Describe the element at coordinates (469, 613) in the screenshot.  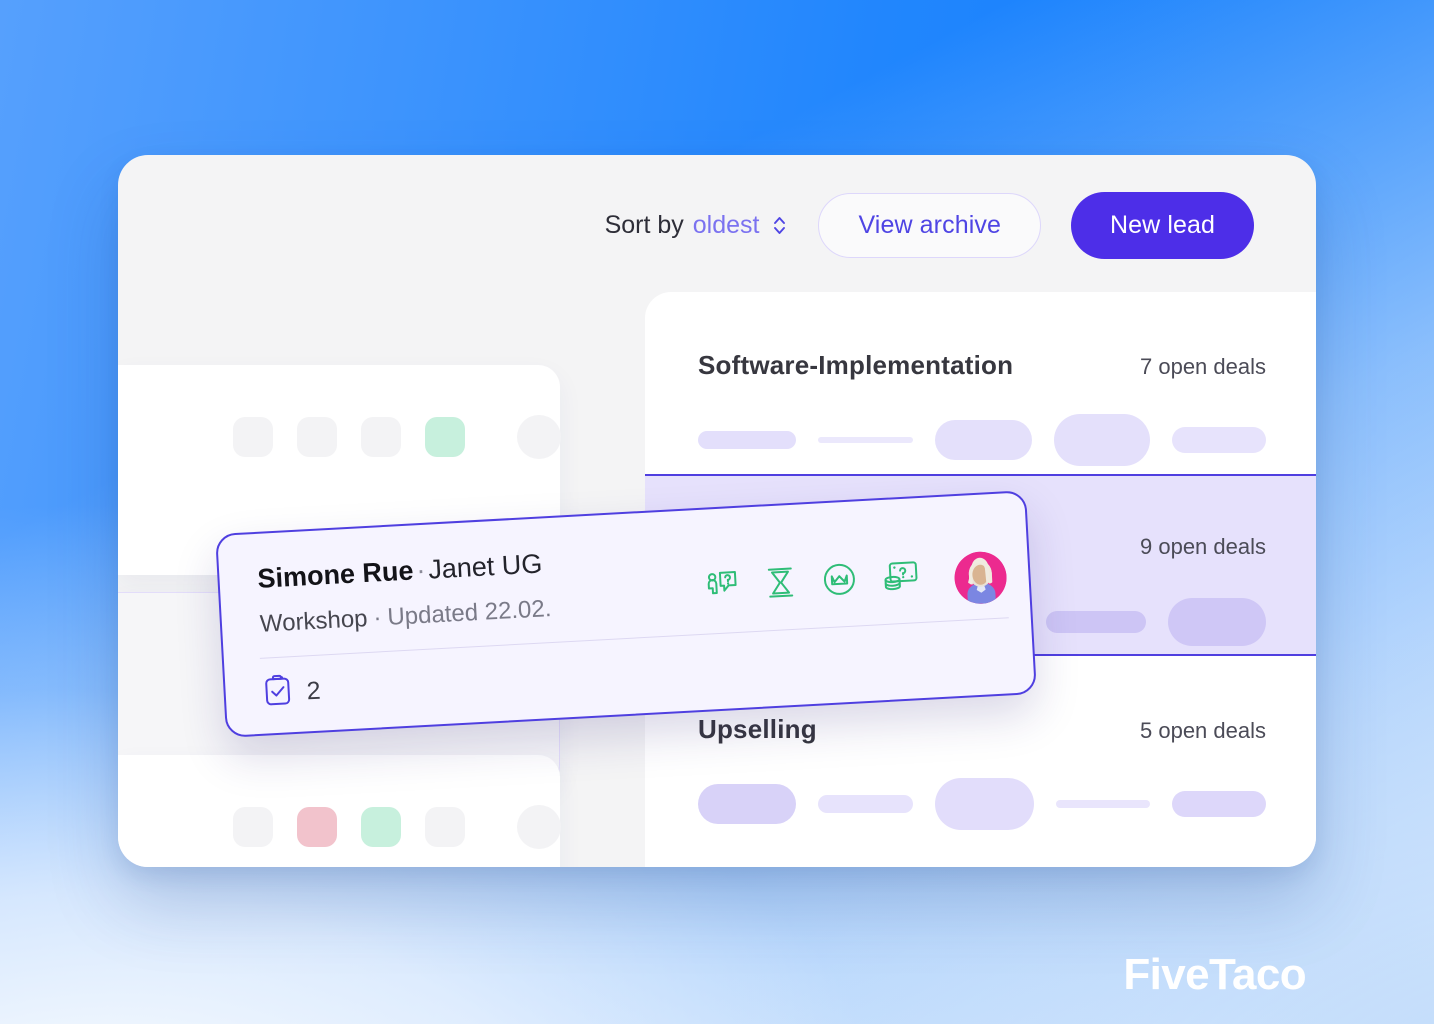
I see `lead-updated: Updated 22.02.` at that location.